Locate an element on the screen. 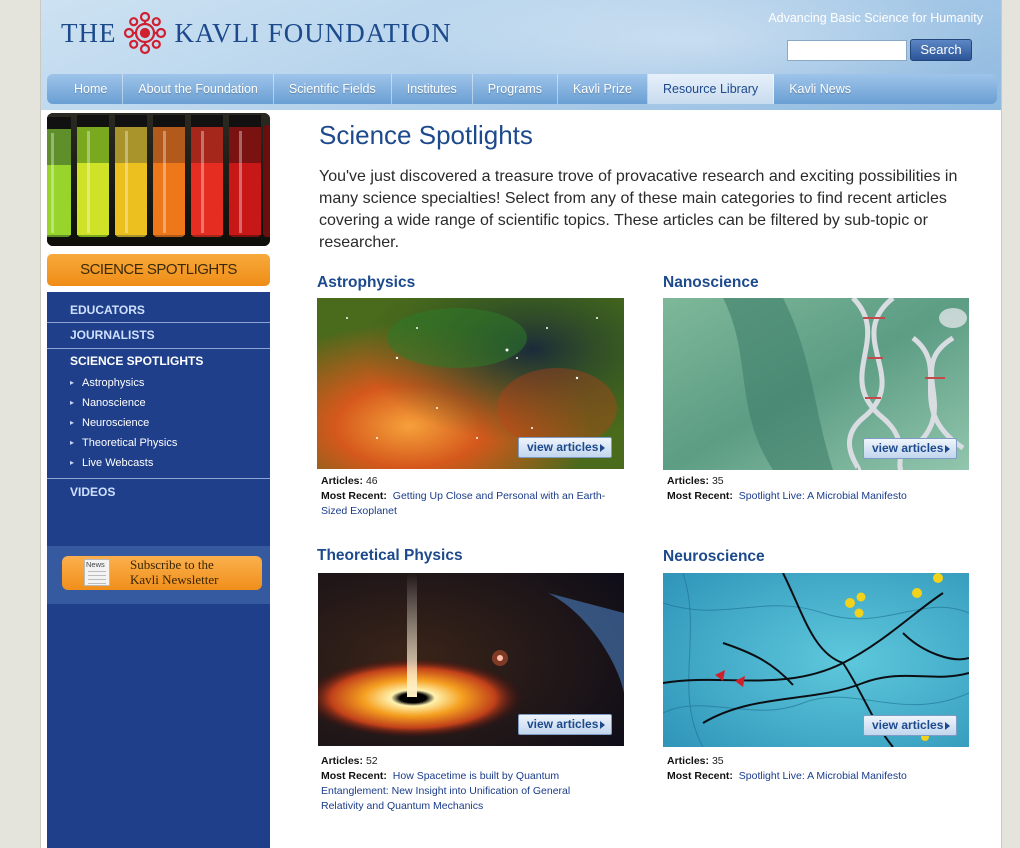 The image size is (1020, 848). search-input is located at coordinates (847, 50).